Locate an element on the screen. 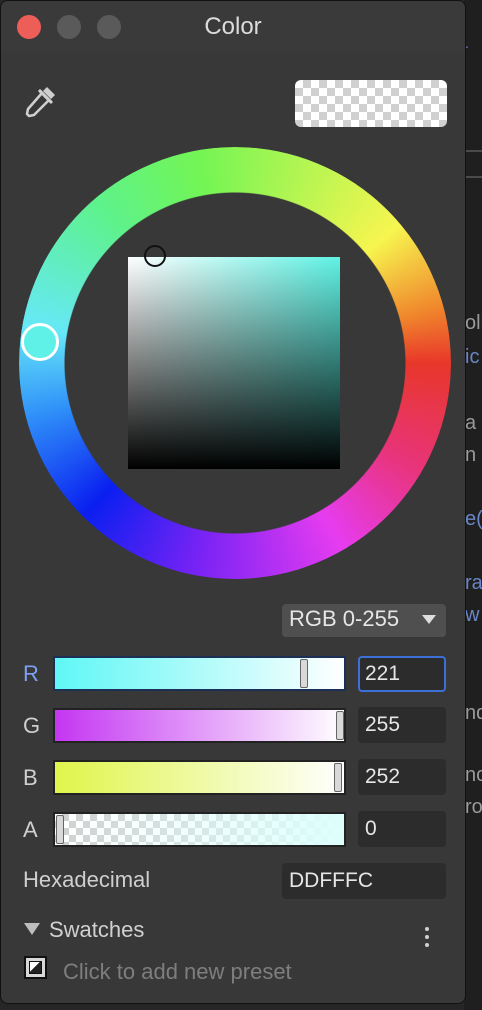 The image size is (482, 1010). red-slider is located at coordinates (199, 673).